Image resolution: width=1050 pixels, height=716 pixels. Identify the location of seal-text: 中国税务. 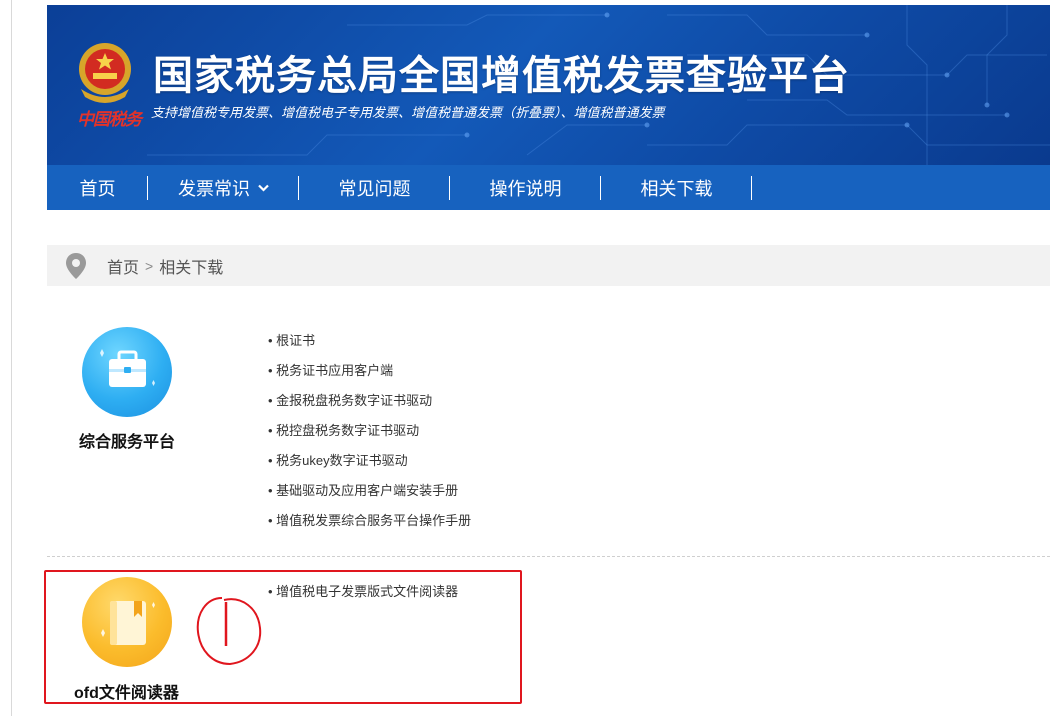
(109, 120).